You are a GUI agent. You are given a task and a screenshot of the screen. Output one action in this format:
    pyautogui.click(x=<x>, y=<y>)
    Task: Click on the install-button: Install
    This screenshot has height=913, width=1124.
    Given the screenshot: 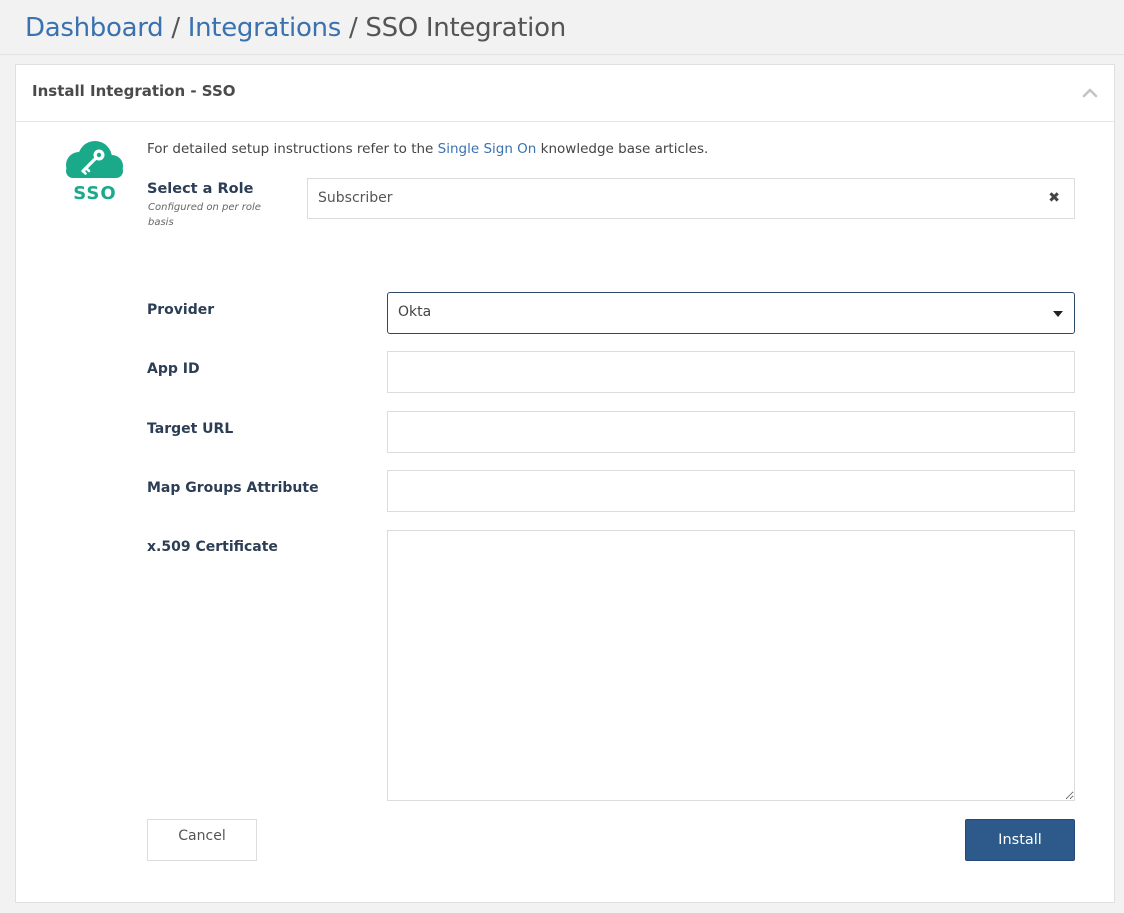 What is the action you would take?
    pyautogui.click(x=1020, y=840)
    